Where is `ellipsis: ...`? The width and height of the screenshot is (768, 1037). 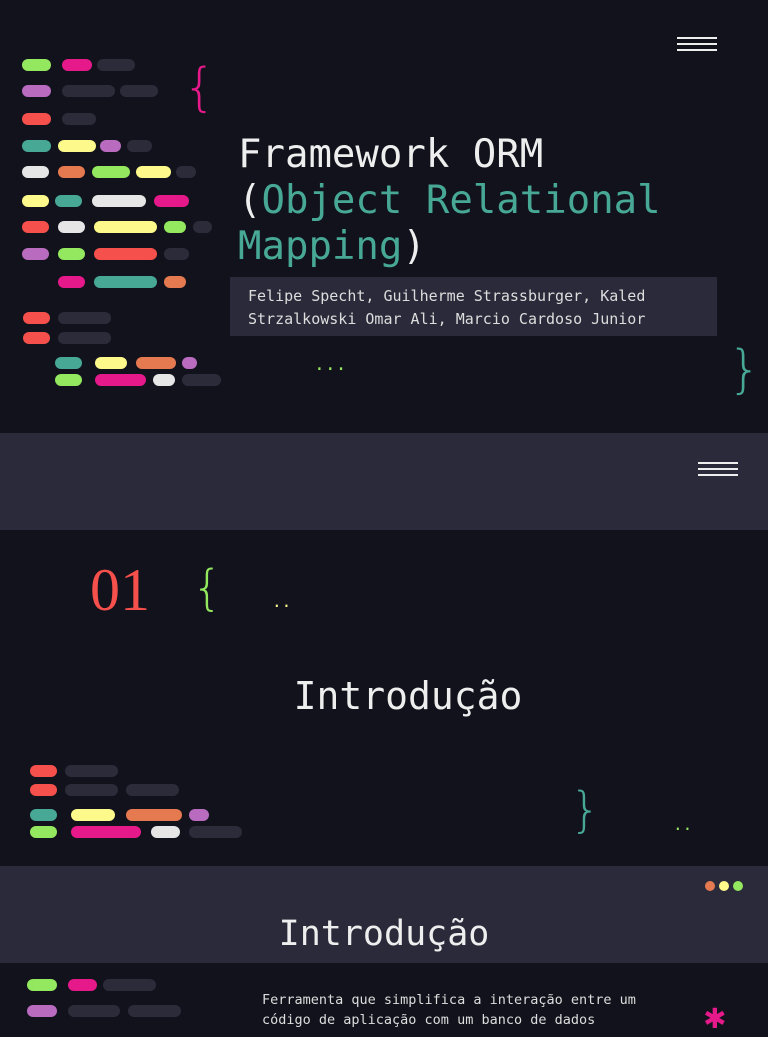 ellipsis: ... is located at coordinates (330, 364).